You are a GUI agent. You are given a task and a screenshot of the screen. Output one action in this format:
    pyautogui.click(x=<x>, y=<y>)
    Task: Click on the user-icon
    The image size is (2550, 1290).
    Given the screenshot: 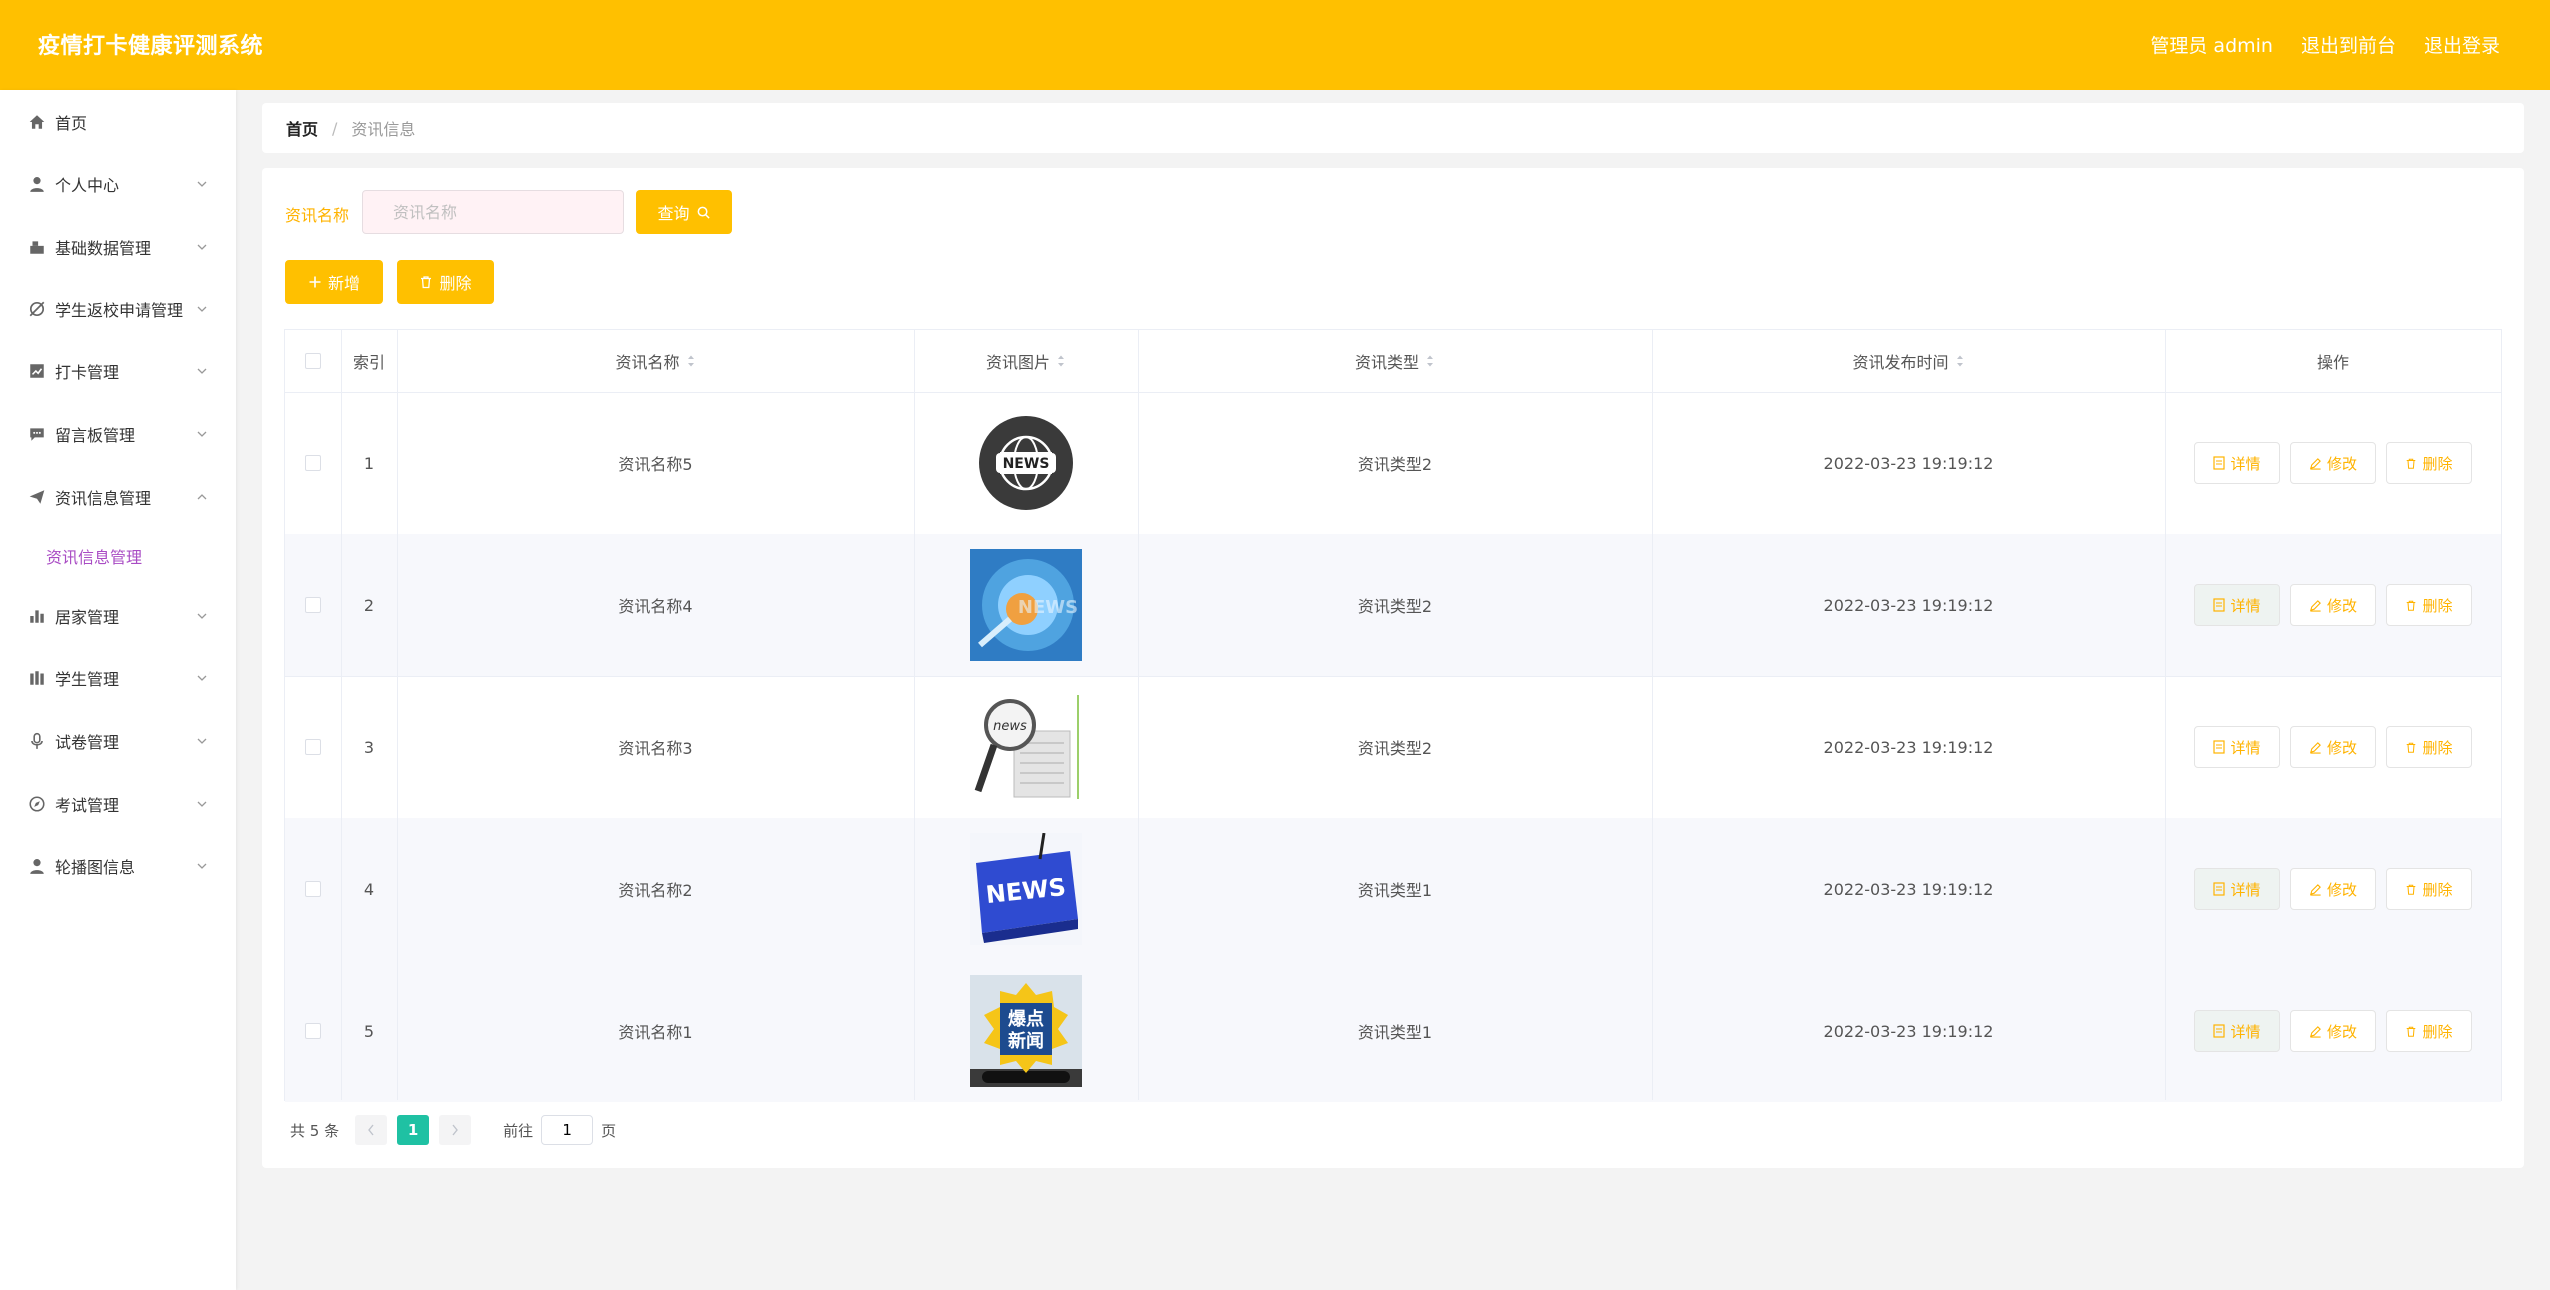 What is the action you would take?
    pyautogui.click(x=37, y=184)
    